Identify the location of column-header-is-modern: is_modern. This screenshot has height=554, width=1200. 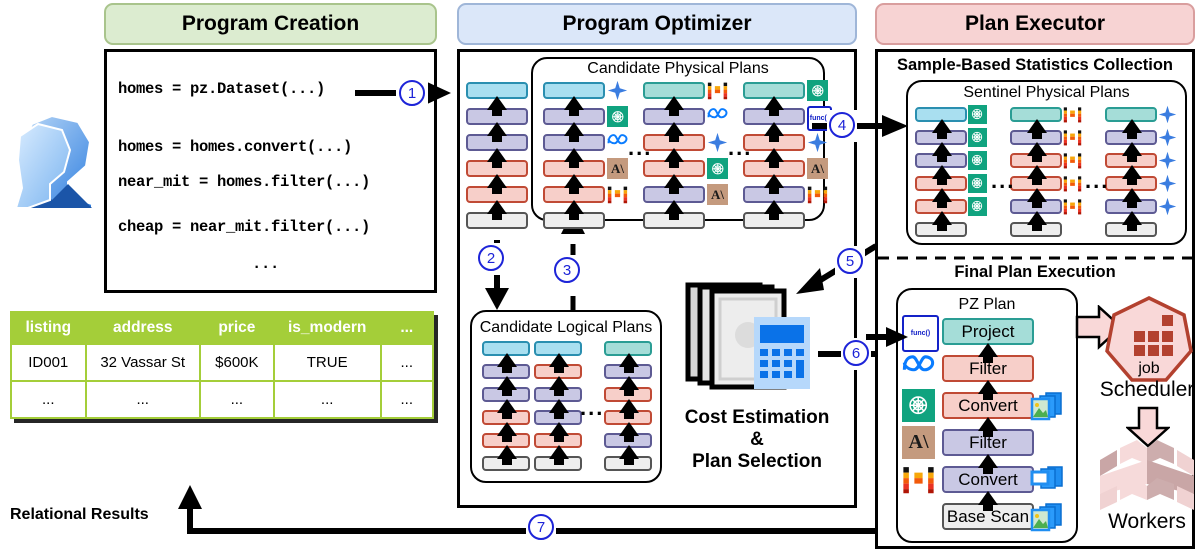
(327, 328).